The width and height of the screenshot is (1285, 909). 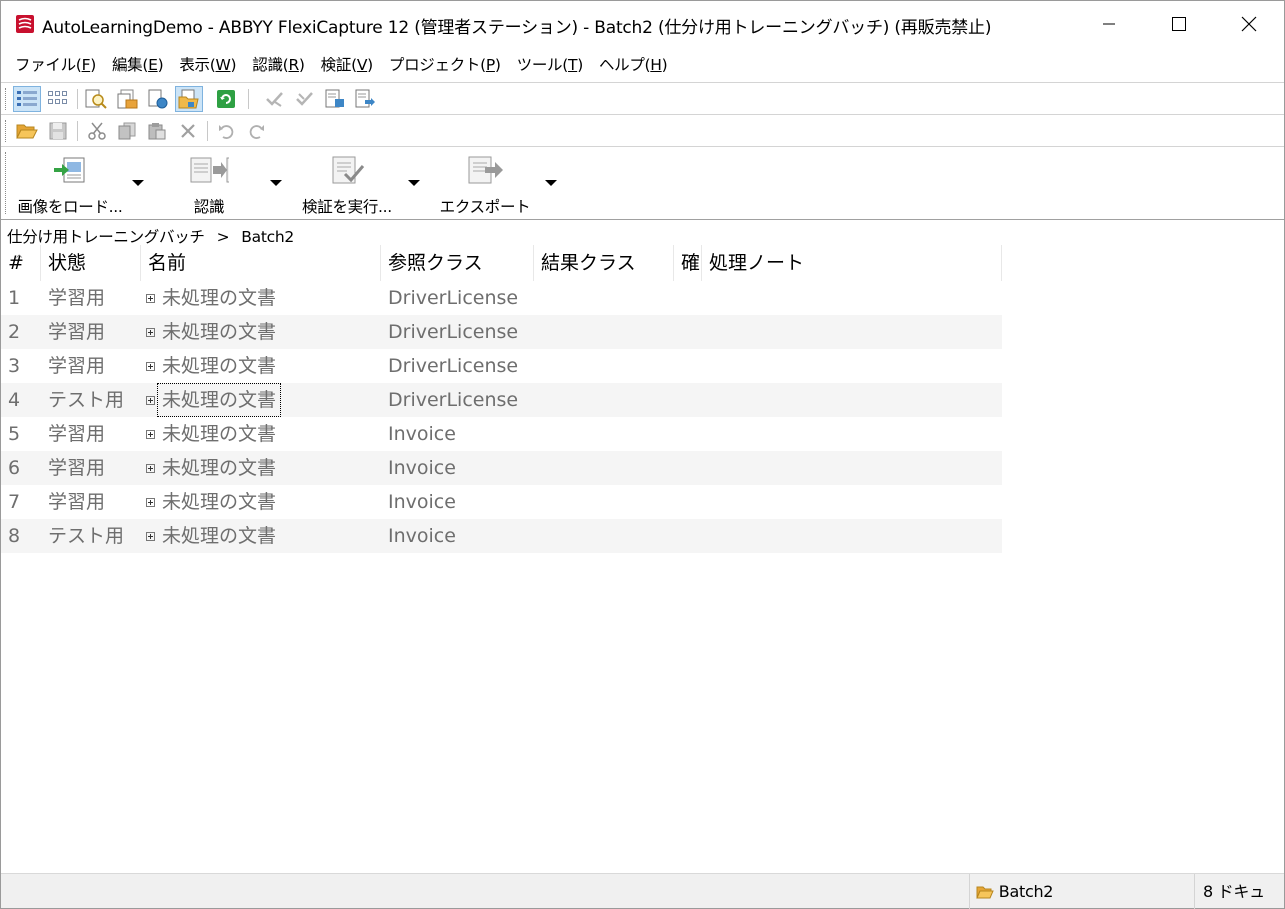 What do you see at coordinates (77, 502) in the screenshot?
I see `cell-status: 学習用` at bounding box center [77, 502].